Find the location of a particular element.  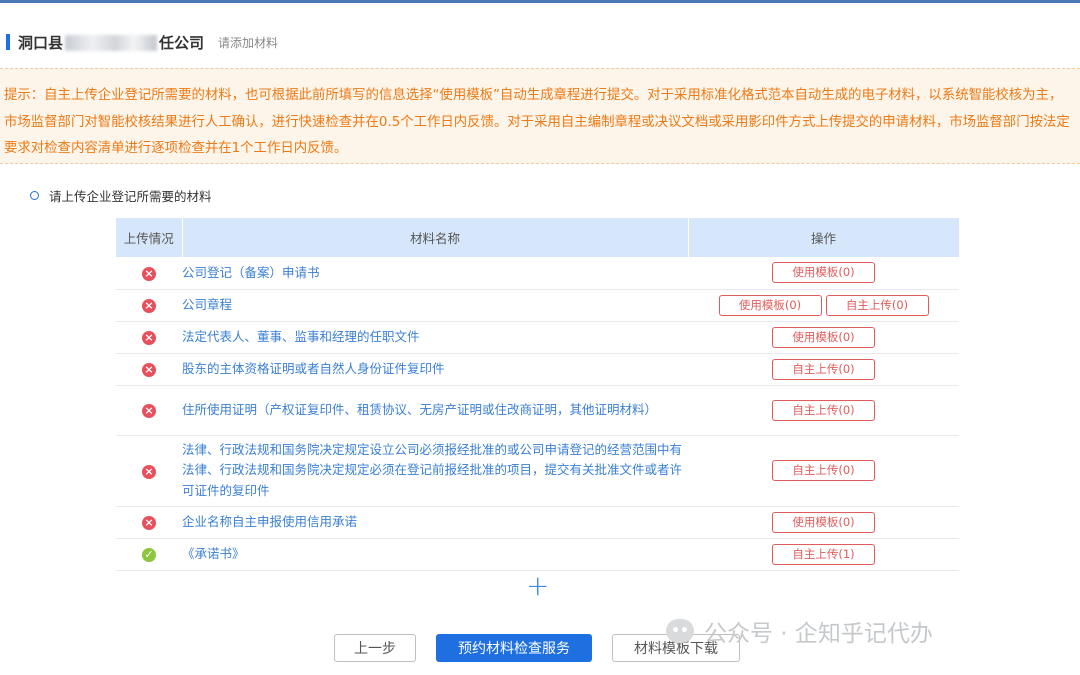

material-name: 公司登记（备案）申请书 is located at coordinates (435, 273).